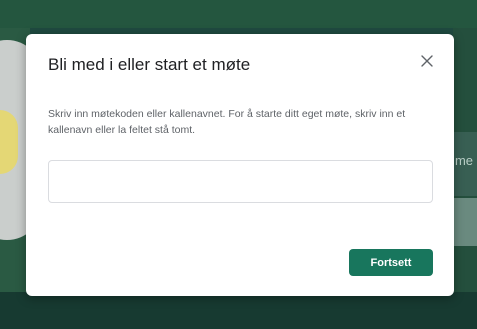 The width and height of the screenshot is (477, 329). Describe the element at coordinates (238, 14) in the screenshot. I see `background-top-band` at that location.